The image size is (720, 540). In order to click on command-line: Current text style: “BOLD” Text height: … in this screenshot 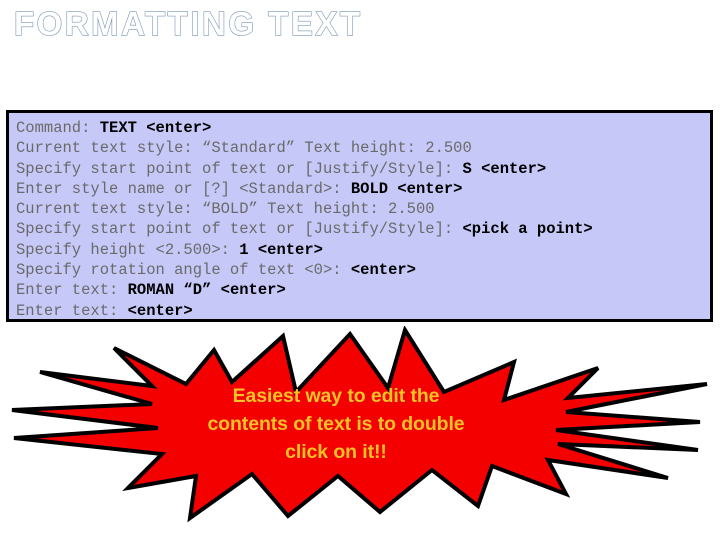, I will do `click(363, 209)`.